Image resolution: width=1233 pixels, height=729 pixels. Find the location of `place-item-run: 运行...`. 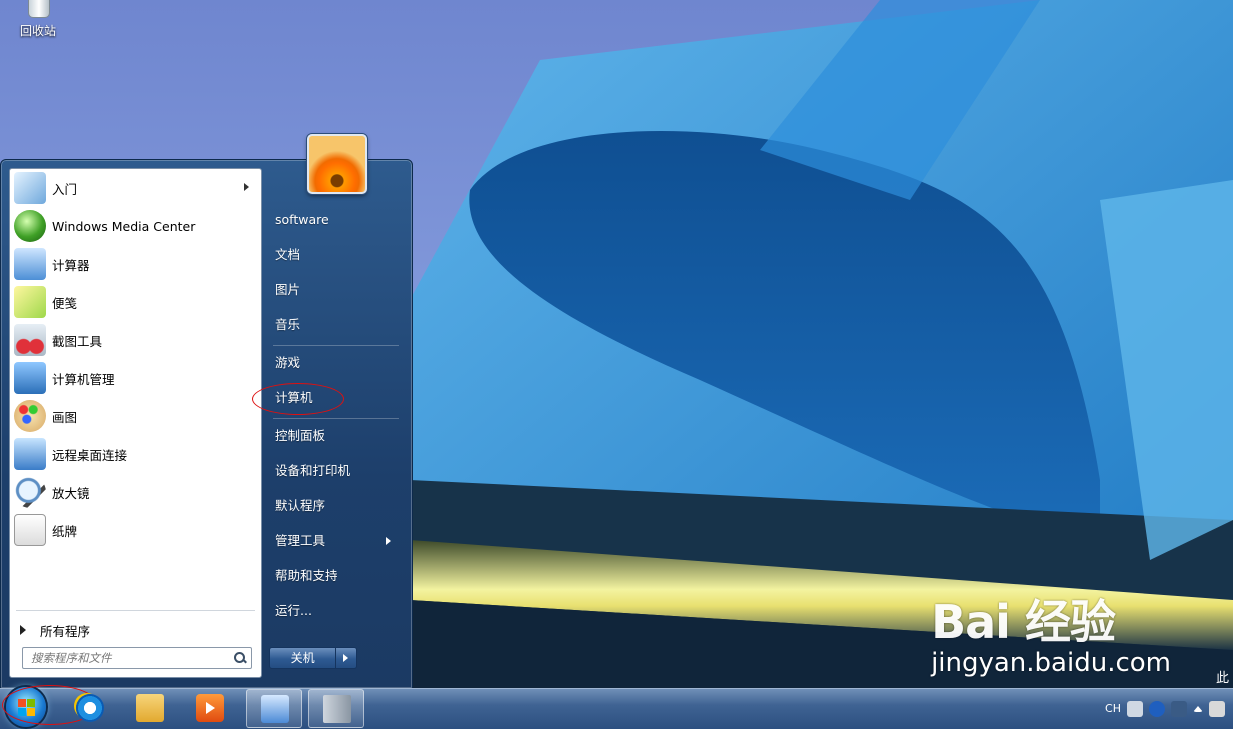

place-item-run: 运行... is located at coordinates (333, 611).